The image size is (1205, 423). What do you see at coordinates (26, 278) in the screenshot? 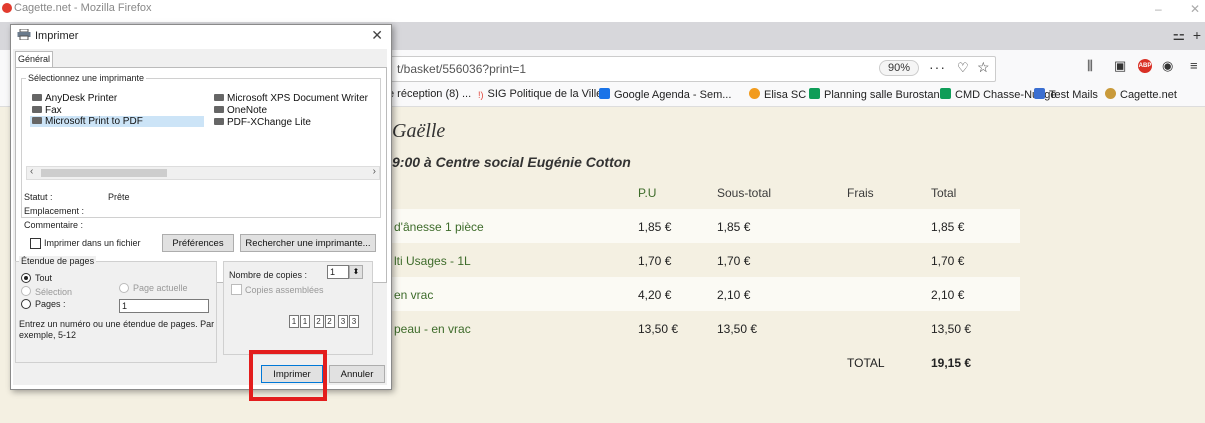
I see `all-pages-radio` at bounding box center [26, 278].